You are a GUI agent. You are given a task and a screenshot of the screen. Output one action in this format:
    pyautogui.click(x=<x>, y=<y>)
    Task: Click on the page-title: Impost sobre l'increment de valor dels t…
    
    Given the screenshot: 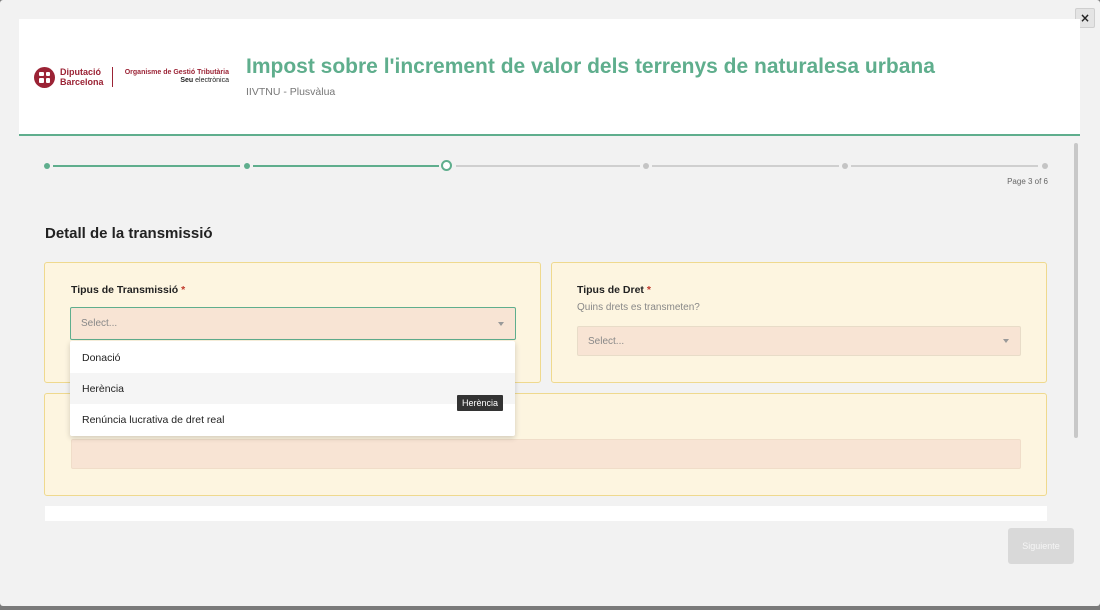 What is the action you would take?
    pyautogui.click(x=590, y=66)
    